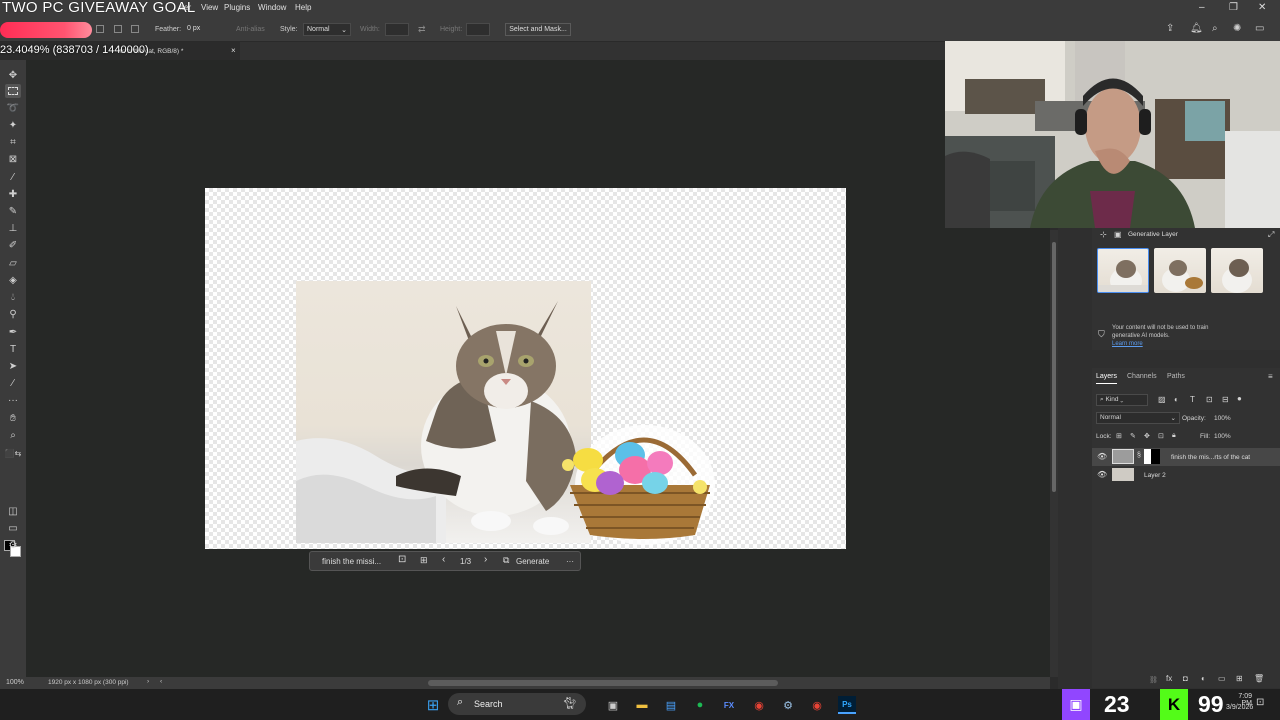 Image resolution: width=1280 pixels, height=720 pixels. Describe the element at coordinates (13, 91) in the screenshot. I see `marquee-tool-icon` at that location.